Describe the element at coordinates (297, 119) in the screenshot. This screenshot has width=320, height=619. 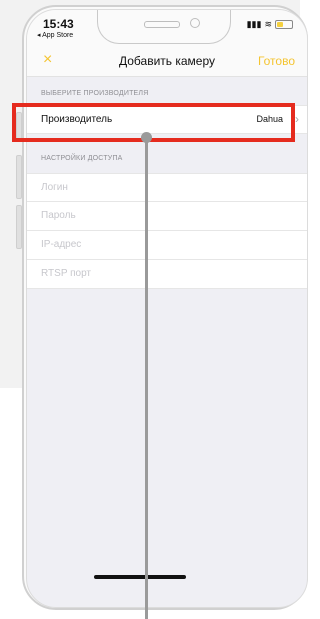
I see `chevron-right-icon: ›` at that location.